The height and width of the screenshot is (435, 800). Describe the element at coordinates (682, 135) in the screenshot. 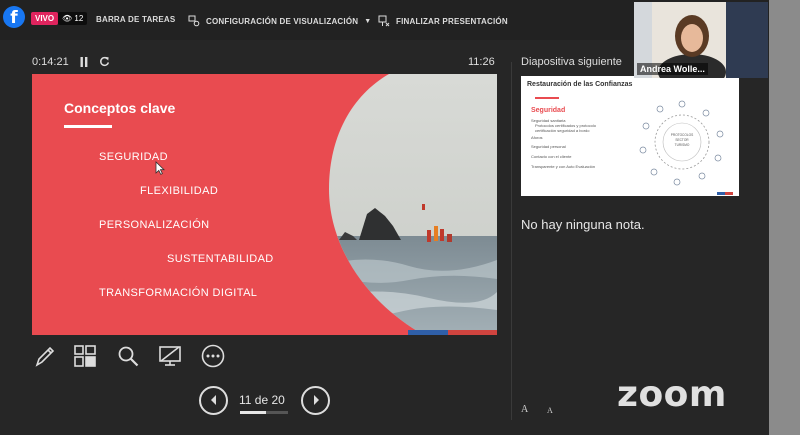

I see `diagram-center-label: PROTOCOLOS` at that location.